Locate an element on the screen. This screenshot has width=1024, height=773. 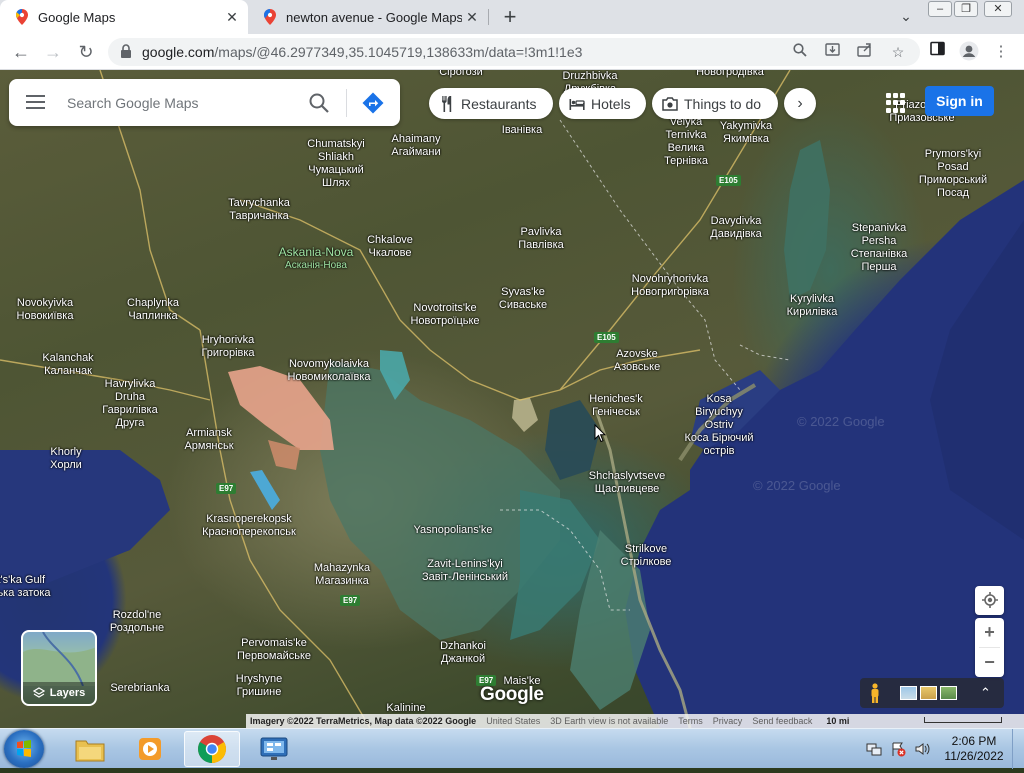
chip-things-to-do: Things to do is located at coordinates (715, 103).